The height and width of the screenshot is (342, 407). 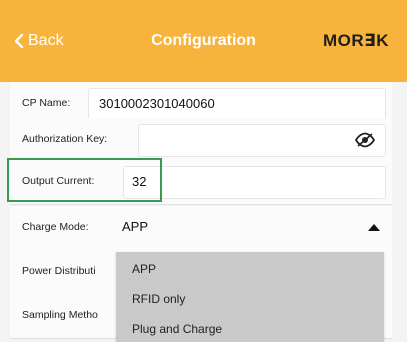 What do you see at coordinates (254, 182) in the screenshot?
I see `output-current-field: 32` at bounding box center [254, 182].